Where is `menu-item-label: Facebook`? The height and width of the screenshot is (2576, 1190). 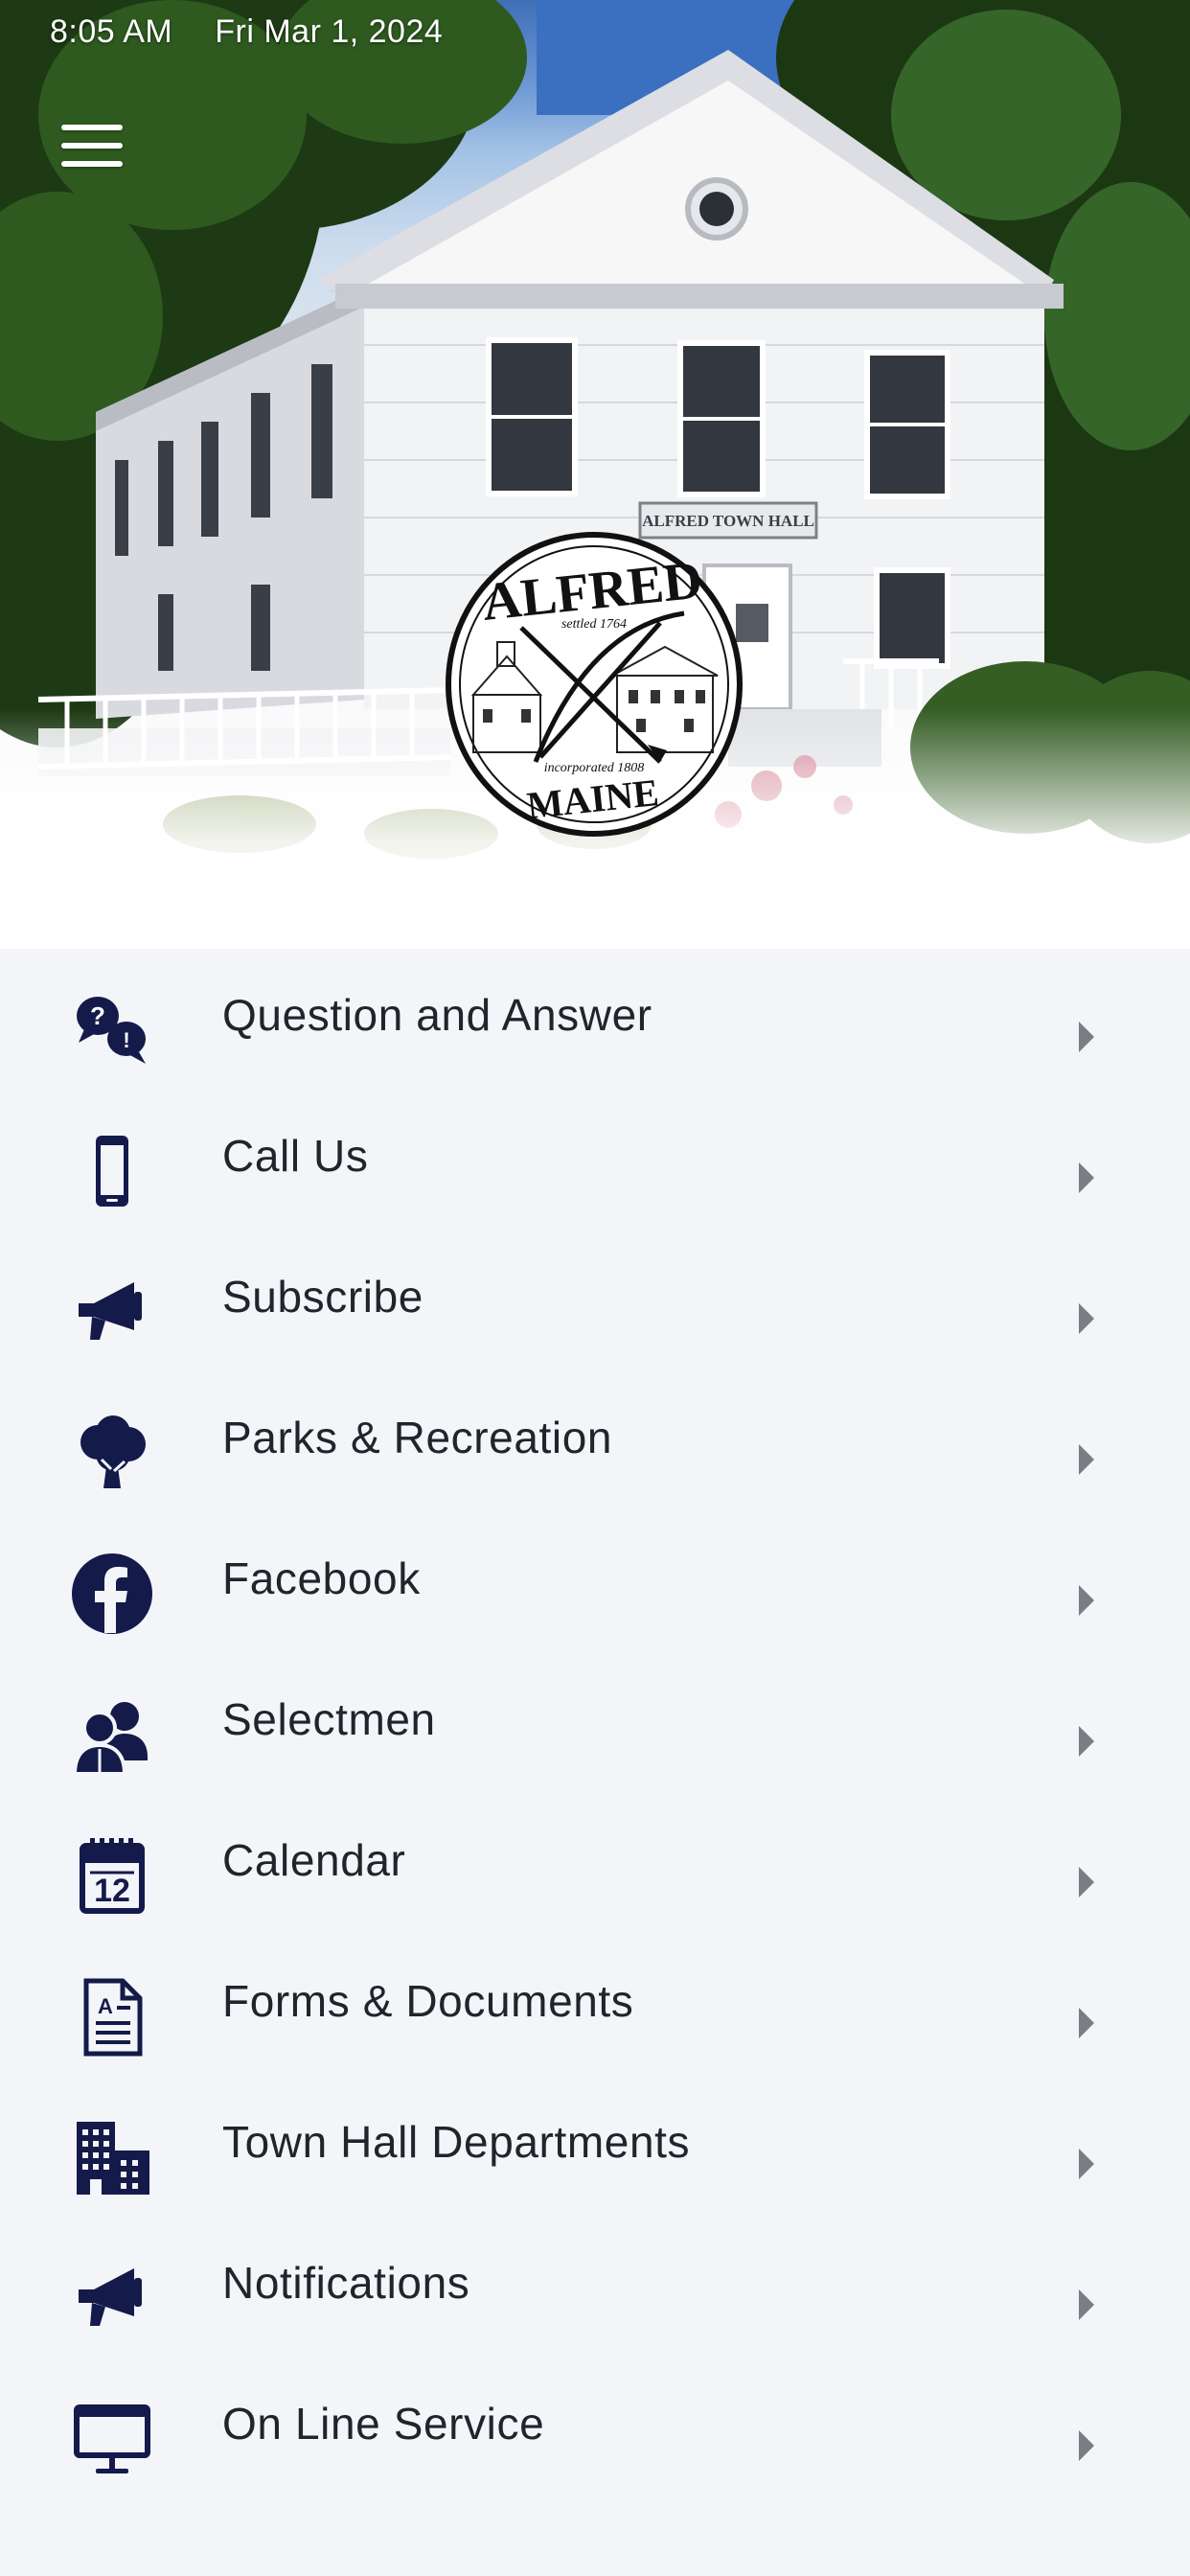
menu-item-label: Facebook is located at coordinates (321, 1578).